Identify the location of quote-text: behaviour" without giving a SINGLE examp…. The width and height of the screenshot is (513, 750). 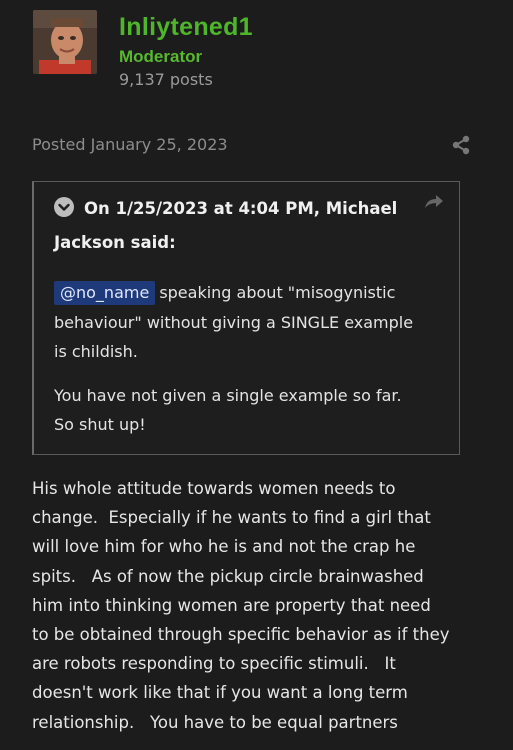
(234, 322).